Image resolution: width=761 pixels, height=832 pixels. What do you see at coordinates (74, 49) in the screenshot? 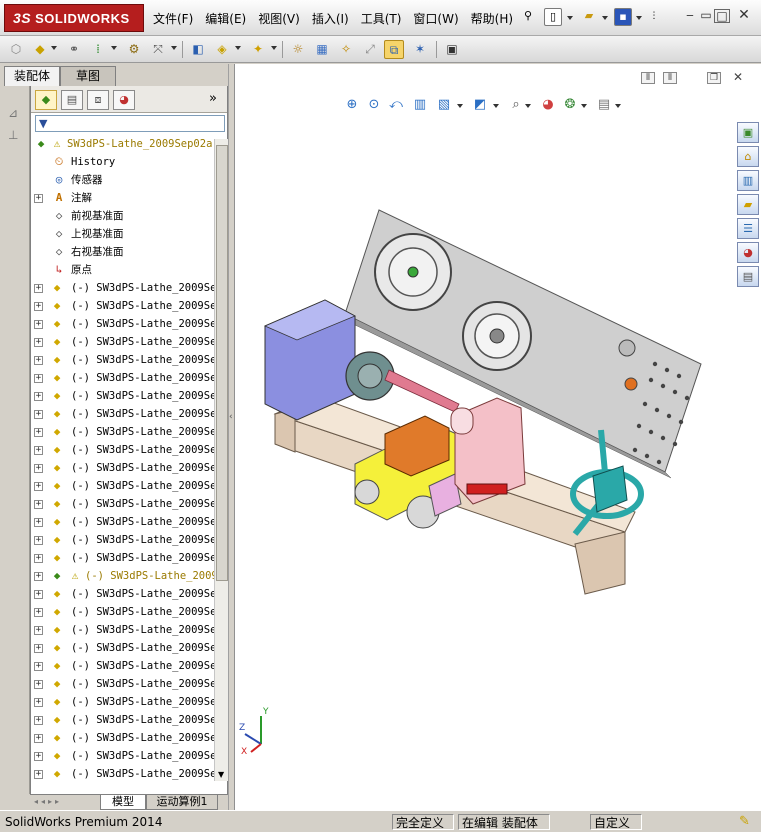
I see `mate-icon: ⚭` at bounding box center [74, 49].